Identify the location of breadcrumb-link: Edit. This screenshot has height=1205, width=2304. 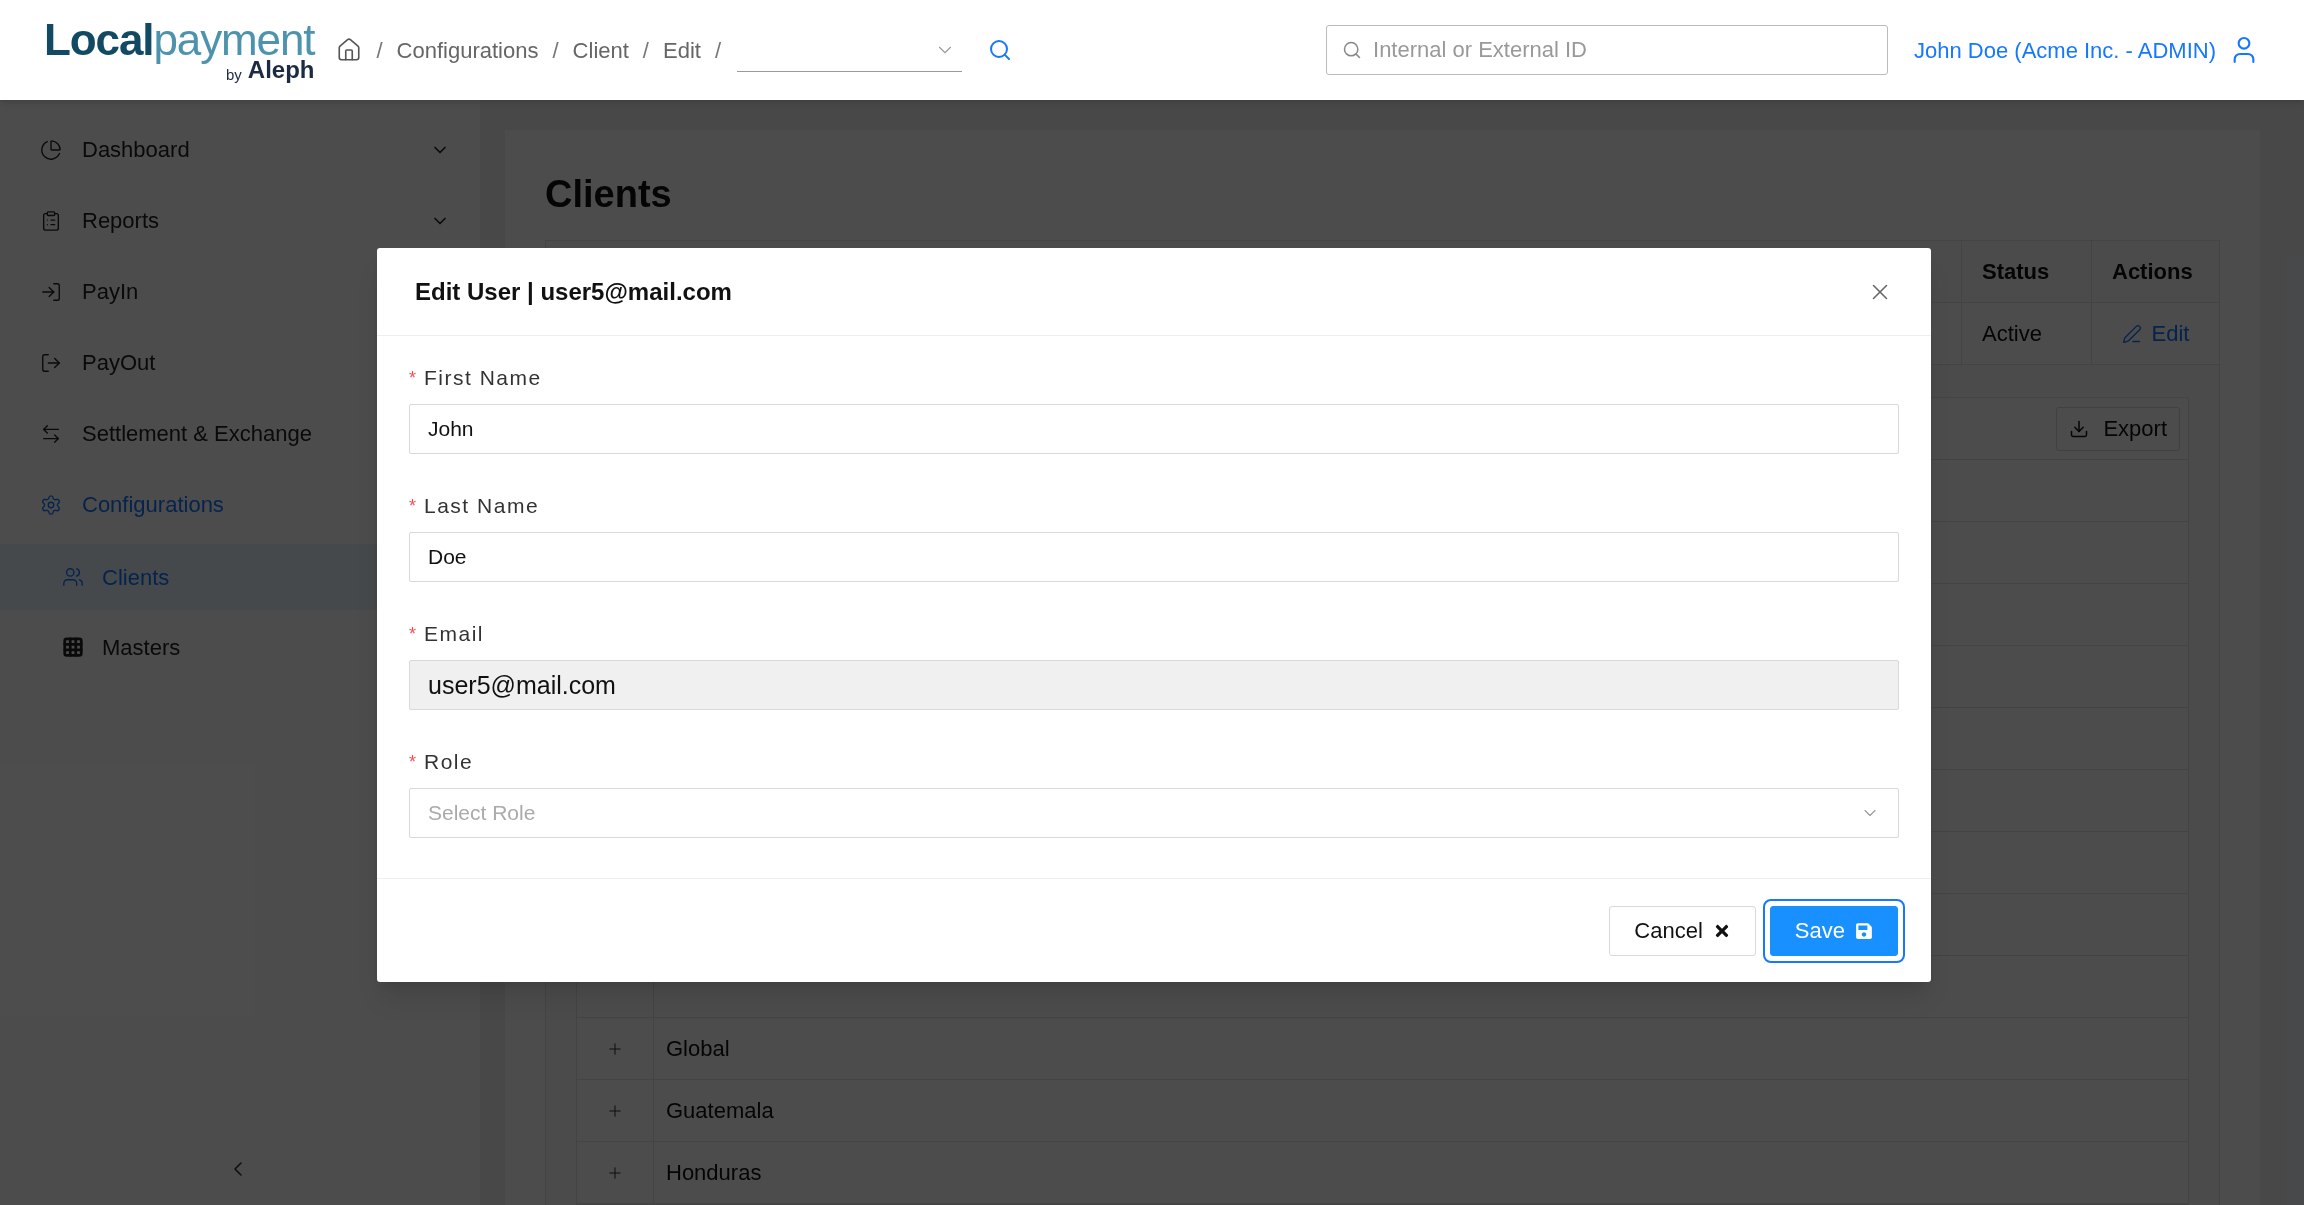
(682, 50).